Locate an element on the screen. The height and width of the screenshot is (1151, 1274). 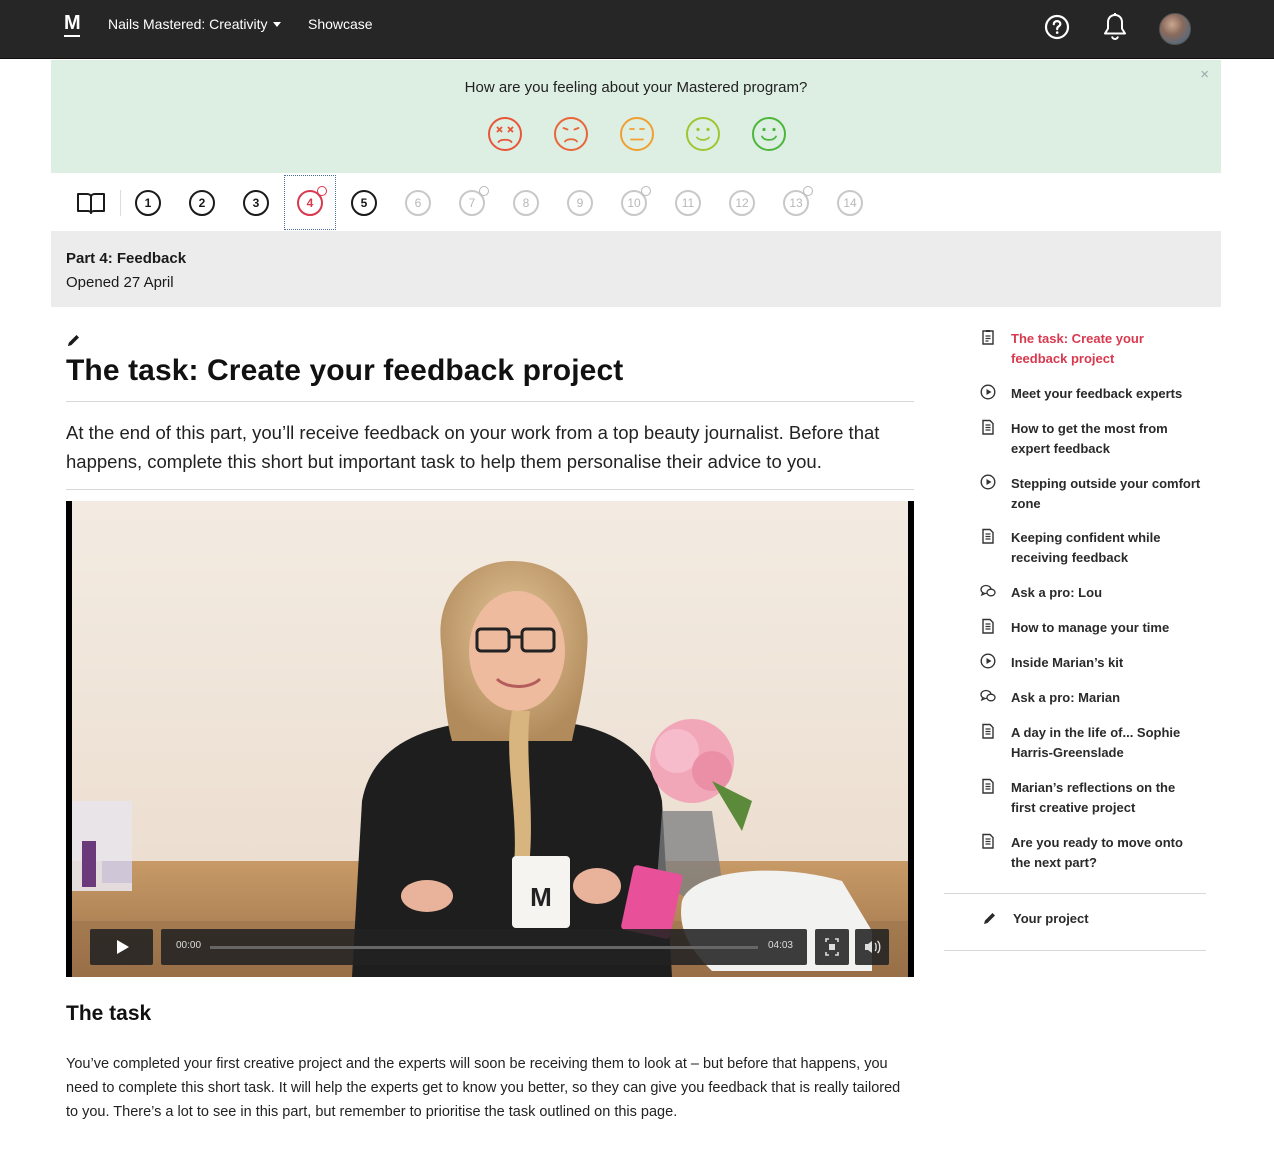
part-12-button: 12 is located at coordinates (742, 203).